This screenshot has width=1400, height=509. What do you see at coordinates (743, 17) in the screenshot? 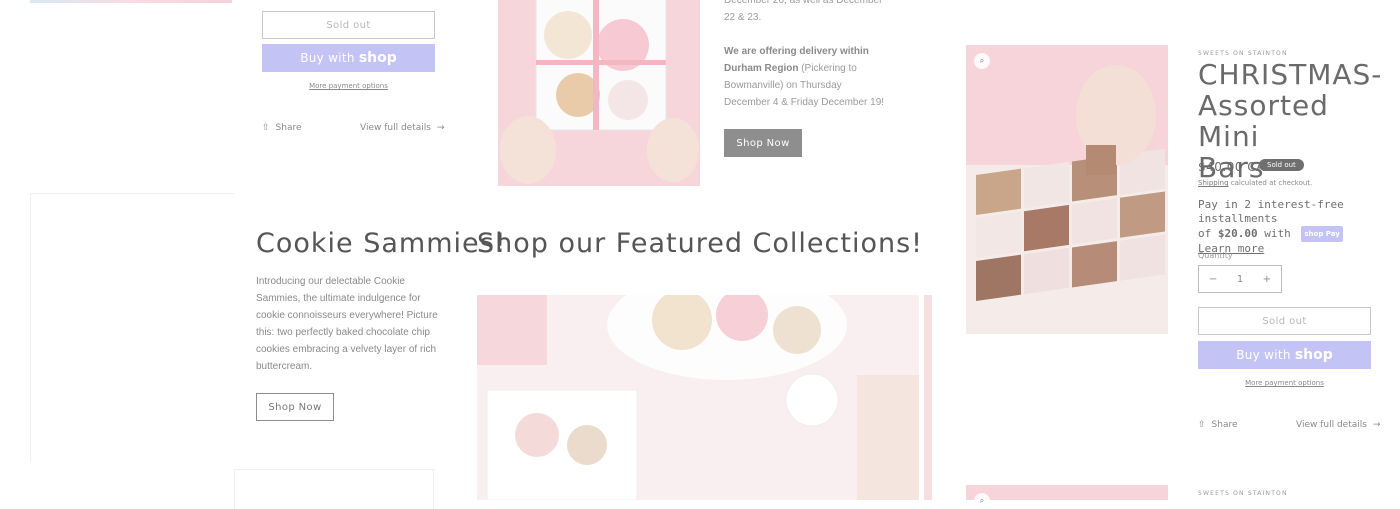
I see `delivery-line: 22 & 23.` at bounding box center [743, 17].